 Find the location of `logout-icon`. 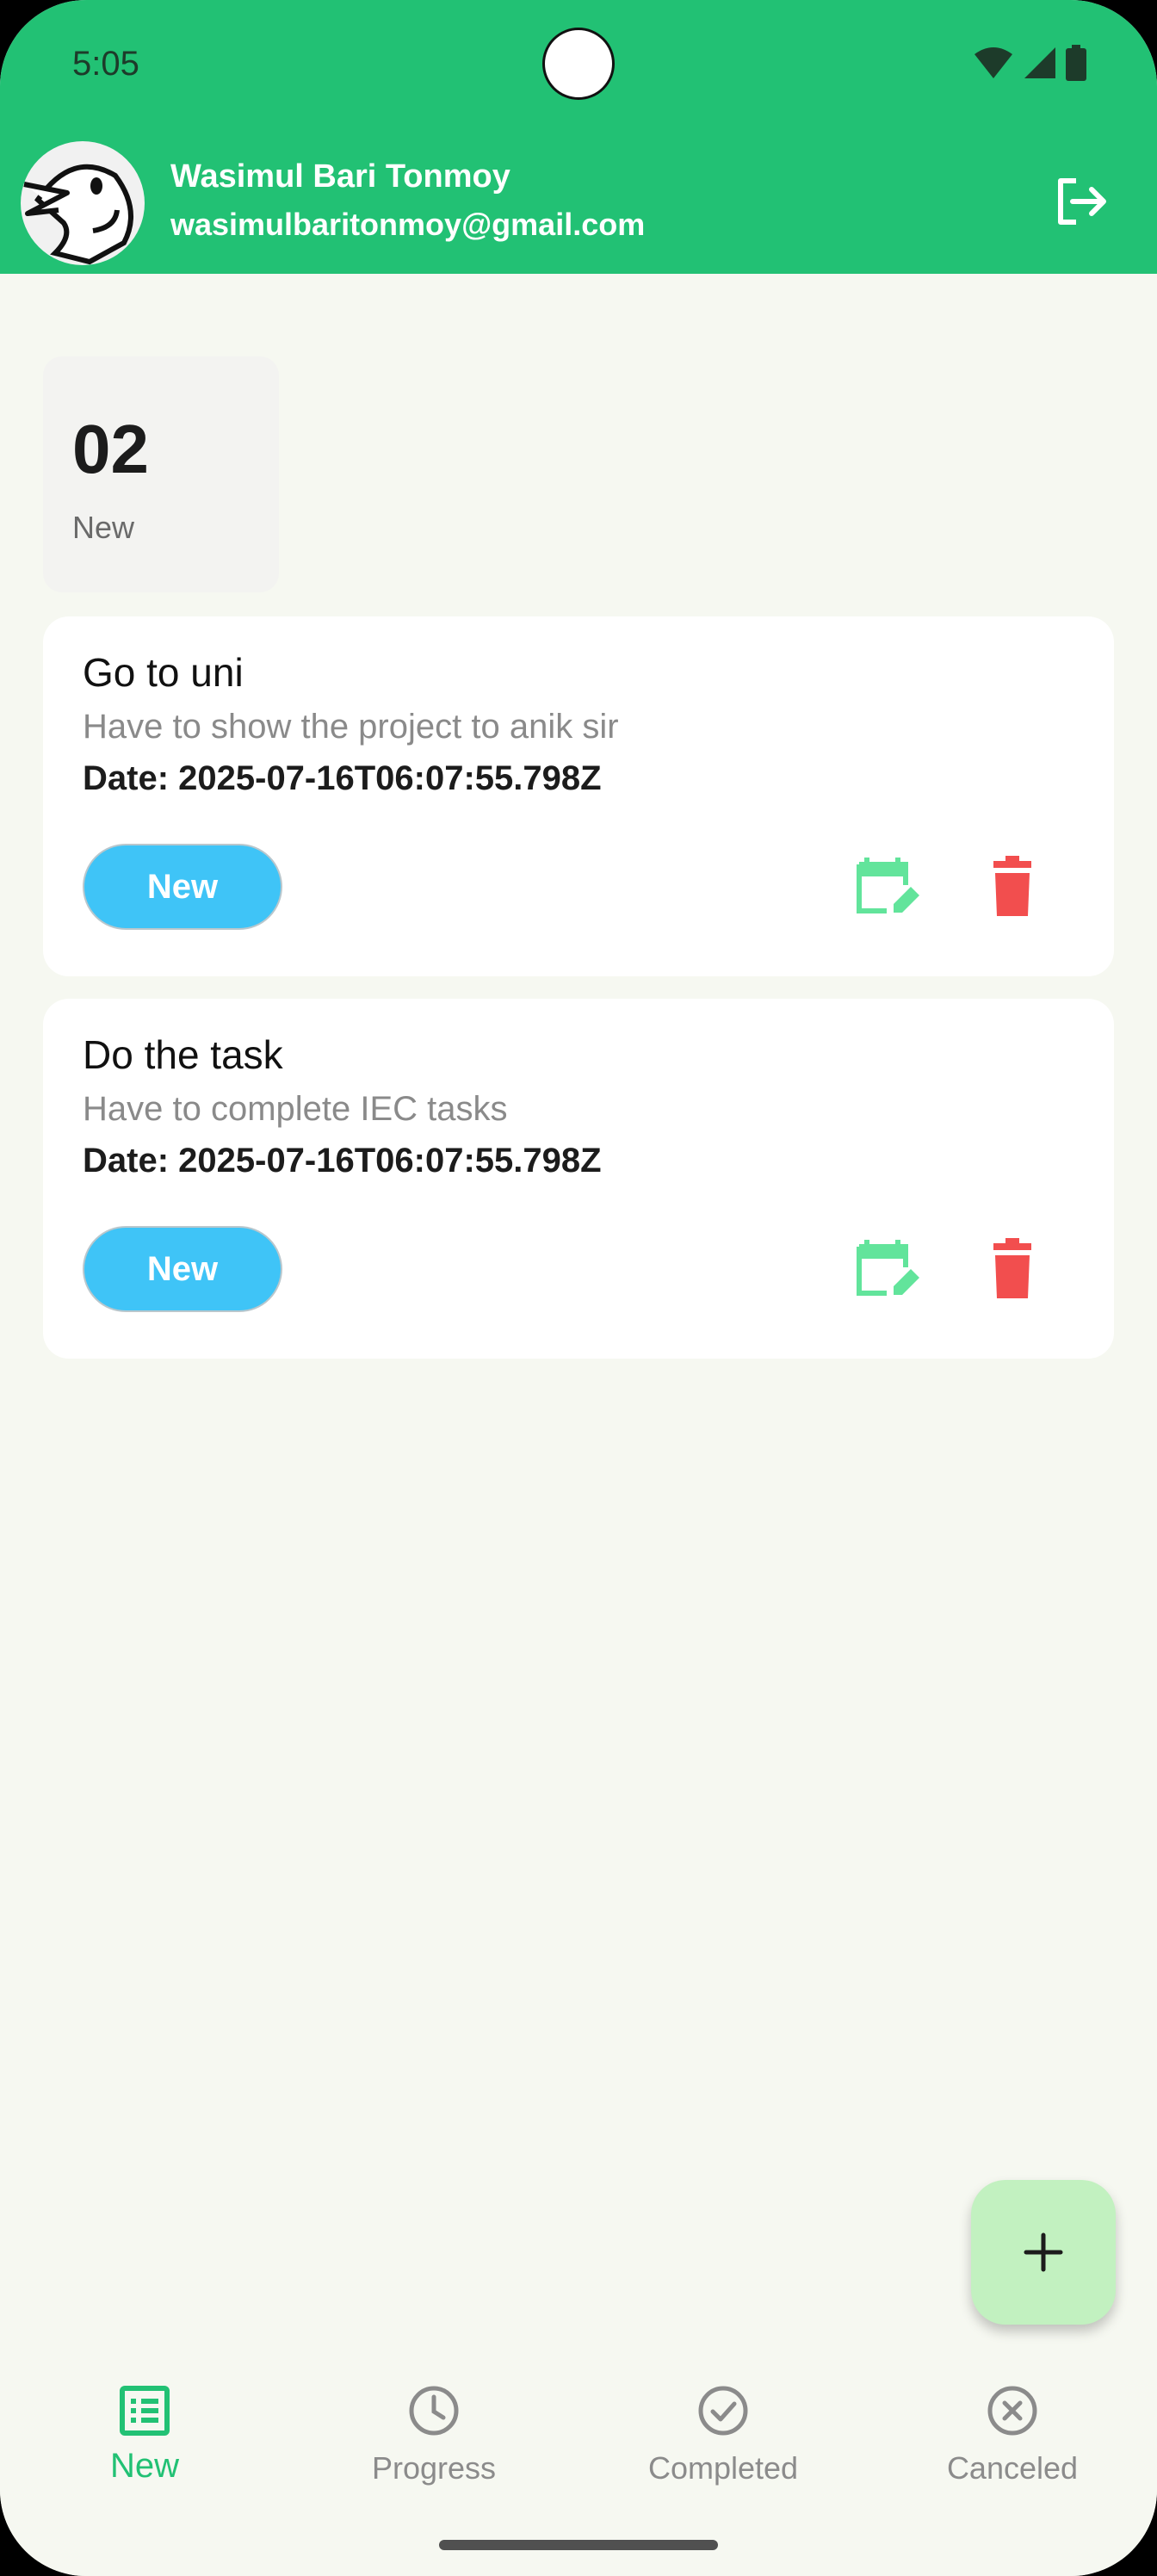

logout-icon is located at coordinates (1081, 201).